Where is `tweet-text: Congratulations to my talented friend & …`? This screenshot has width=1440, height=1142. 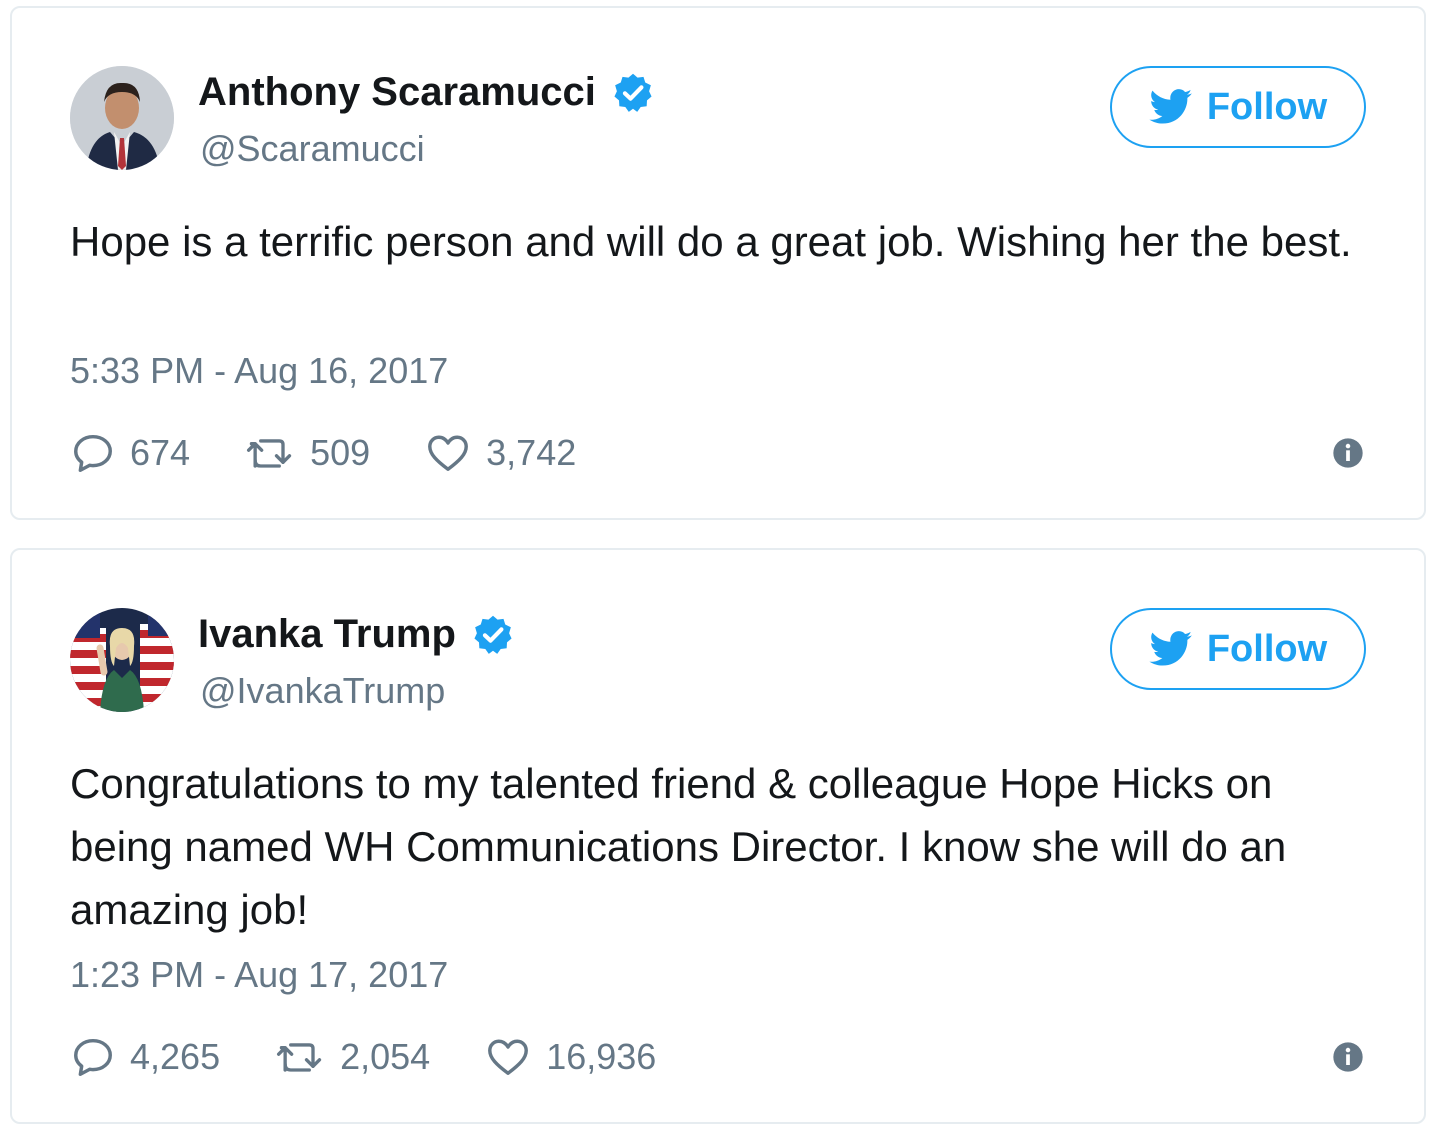
tweet-text: Congratulations to my talented friend & … is located at coordinates (678, 846).